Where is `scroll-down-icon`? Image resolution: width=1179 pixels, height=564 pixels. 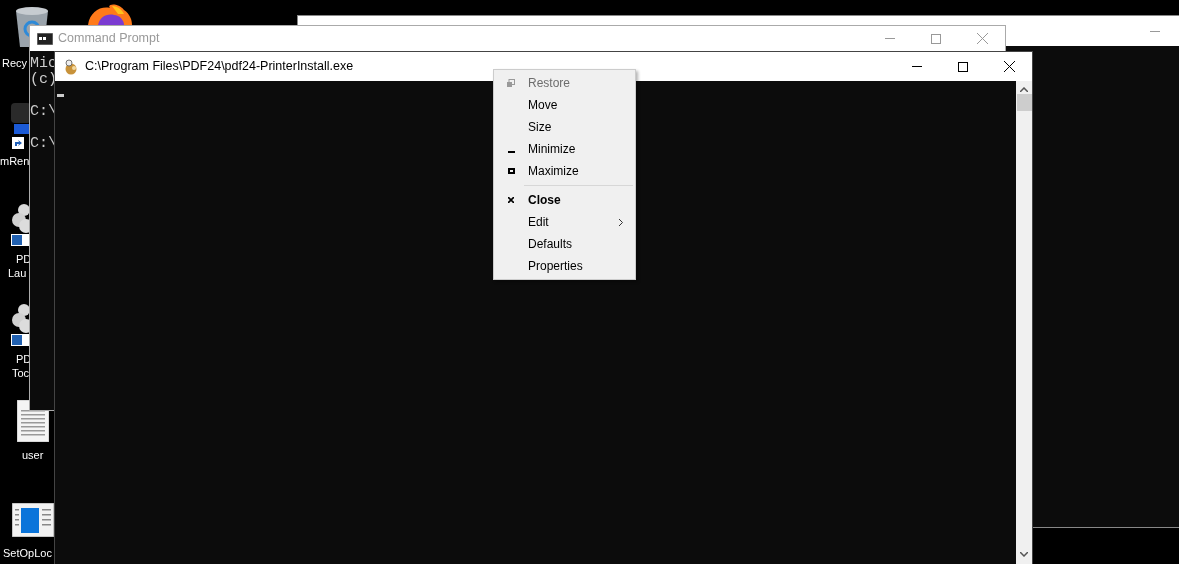
scroll-down-icon is located at coordinates (1024, 554).